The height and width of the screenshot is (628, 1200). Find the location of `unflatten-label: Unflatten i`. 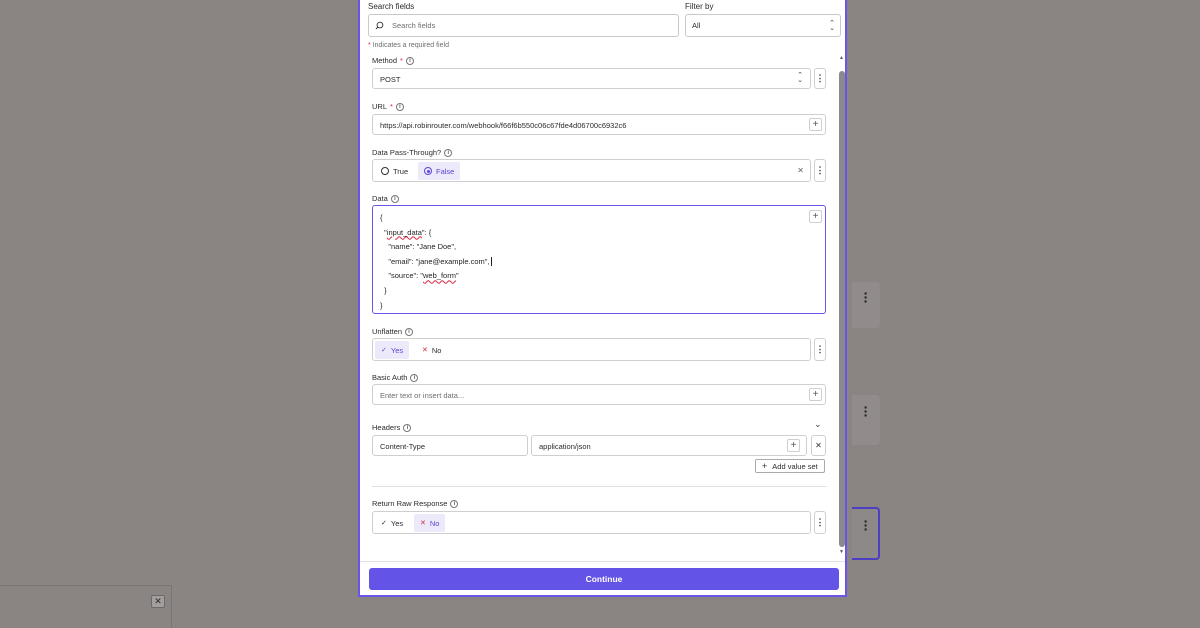

unflatten-label: Unflatten i is located at coordinates (393, 331).